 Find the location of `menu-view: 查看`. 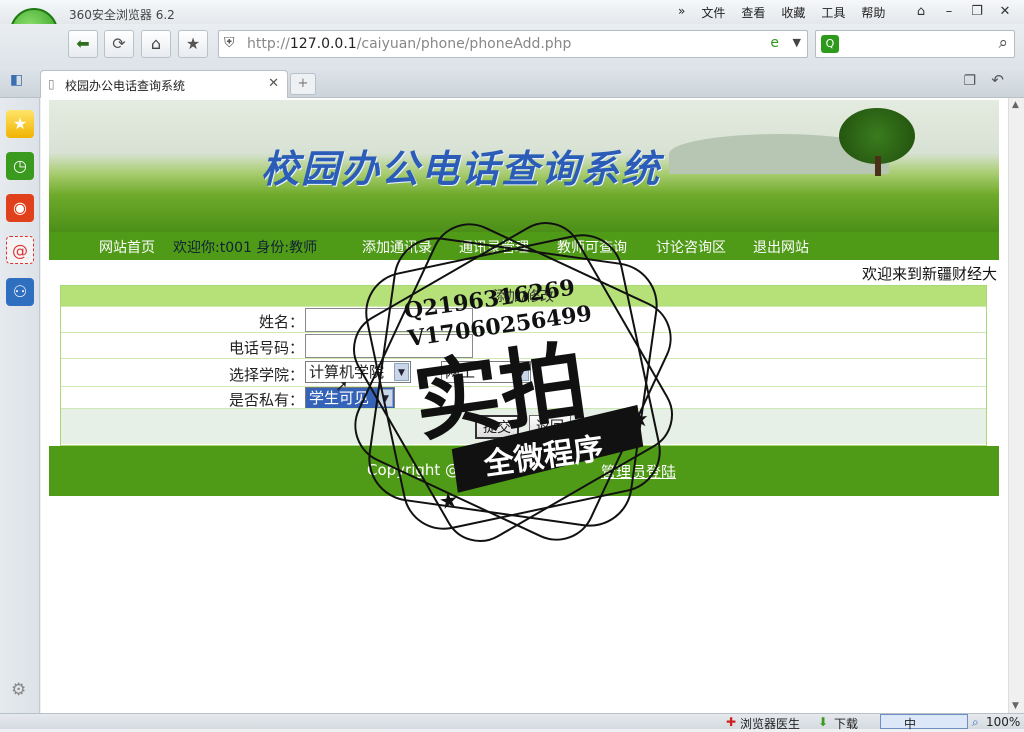

menu-view: 查看 is located at coordinates (753, 12).